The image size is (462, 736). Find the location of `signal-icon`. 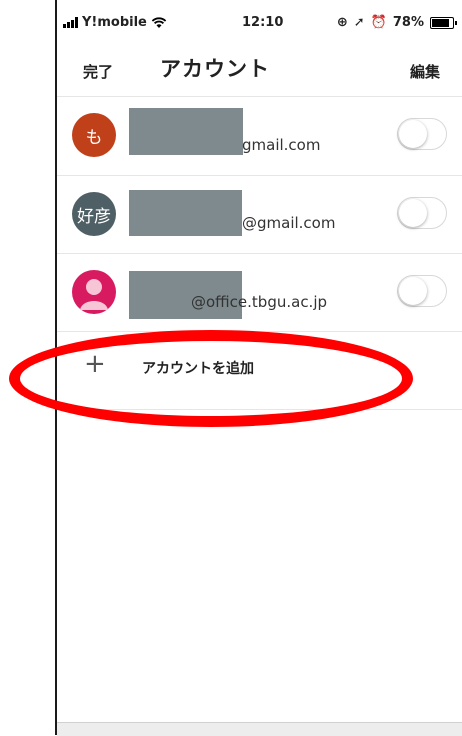

signal-icon is located at coordinates (70, 22).